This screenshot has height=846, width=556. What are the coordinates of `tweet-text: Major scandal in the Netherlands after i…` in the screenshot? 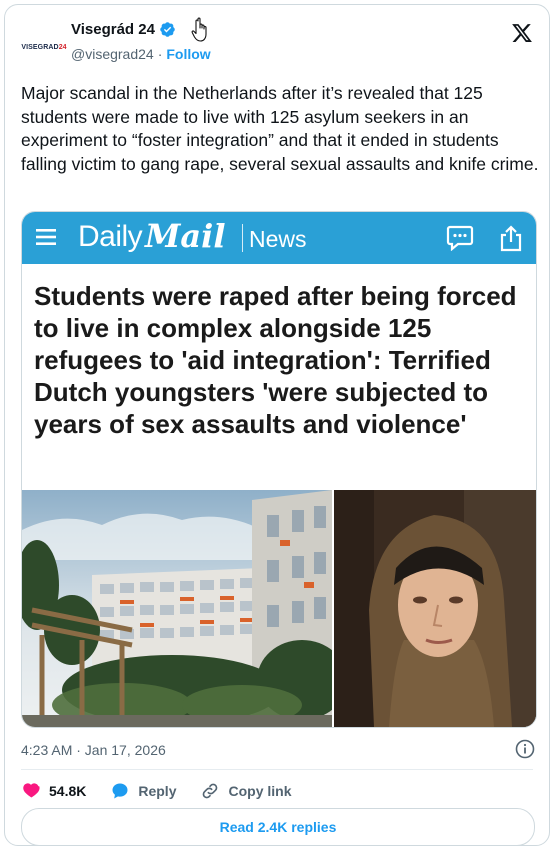 It's located at (280, 128).